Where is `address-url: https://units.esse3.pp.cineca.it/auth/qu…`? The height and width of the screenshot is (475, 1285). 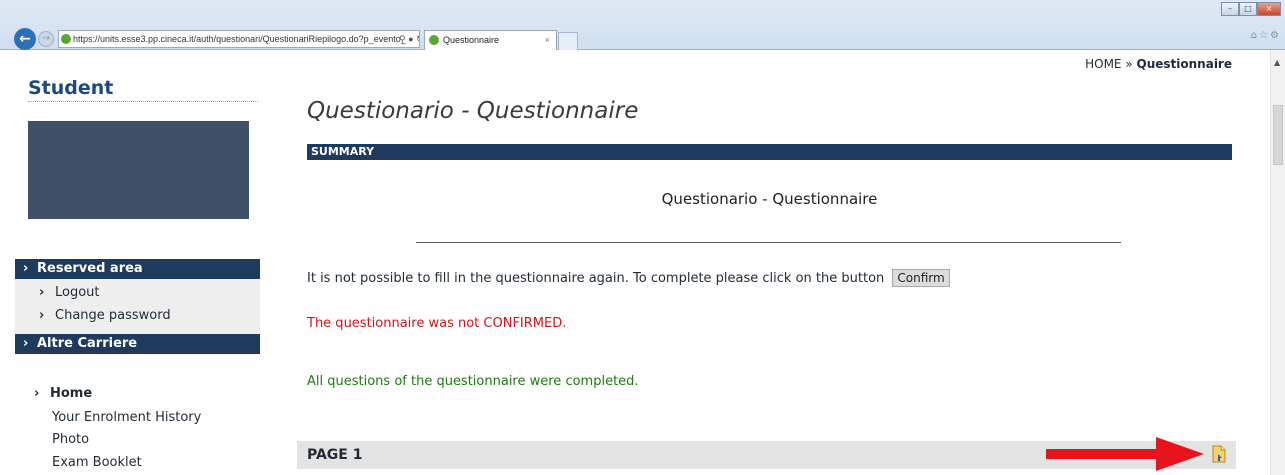 address-url: https://units.esse3.pp.cineca.it/auth/qu… is located at coordinates (239, 39).